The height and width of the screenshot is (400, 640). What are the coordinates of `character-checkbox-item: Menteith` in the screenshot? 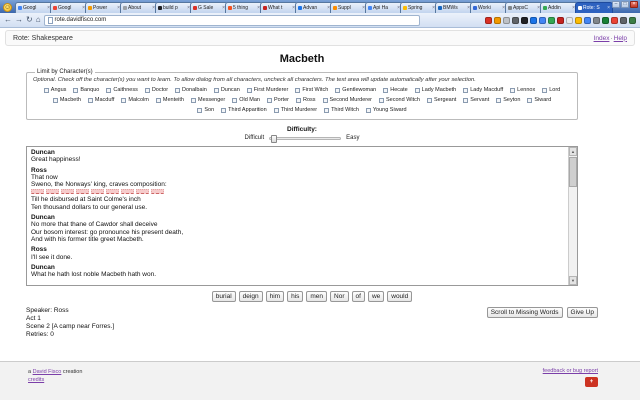 It's located at (169, 100).